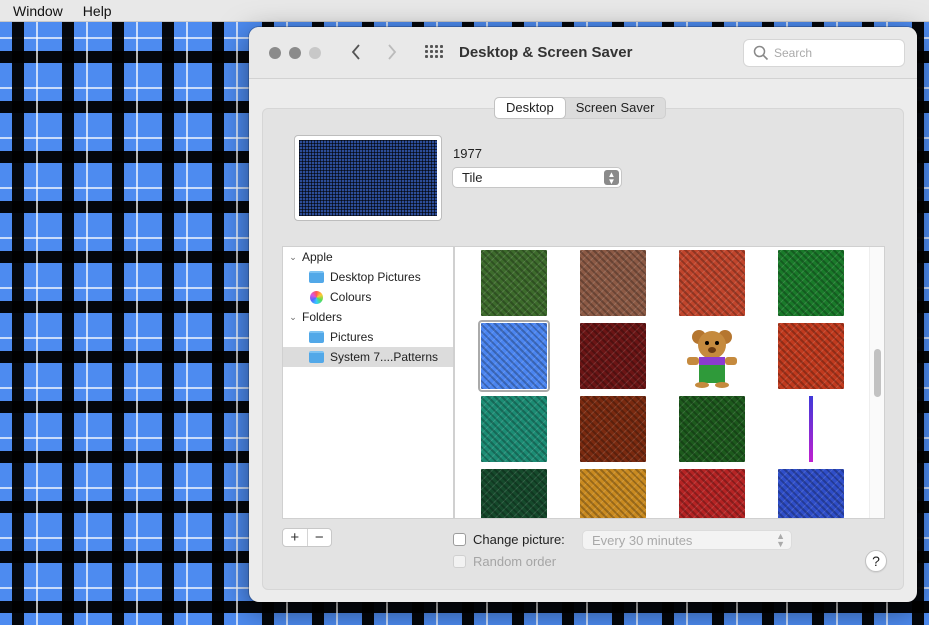 This screenshot has width=929, height=625. Describe the element at coordinates (459, 539) in the screenshot. I see `change-picture-checkbox` at that location.